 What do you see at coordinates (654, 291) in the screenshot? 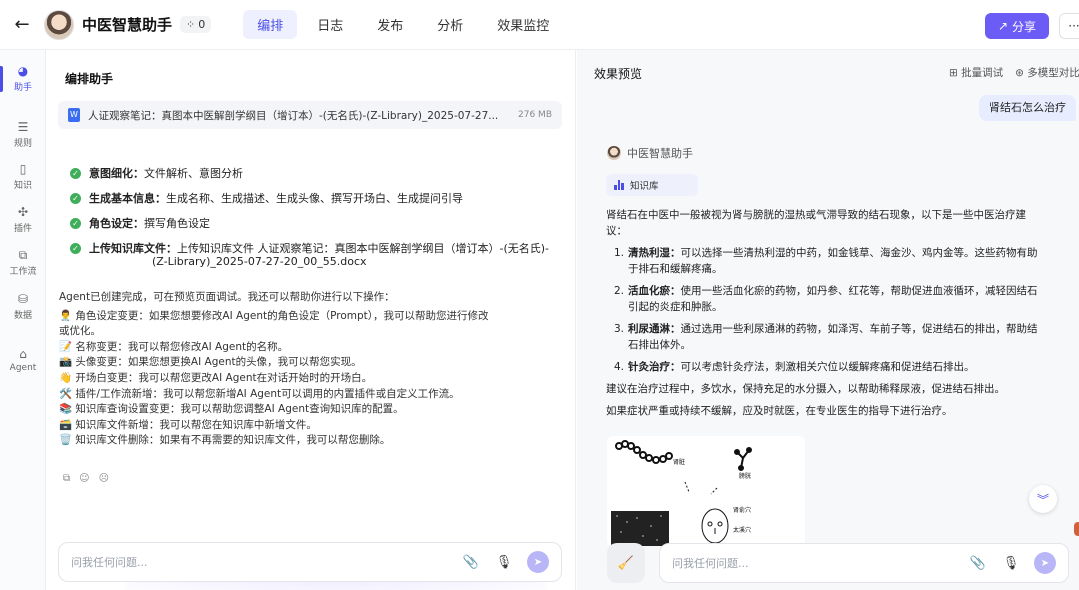
I see `step-key: 活血化瘀：` at bounding box center [654, 291].